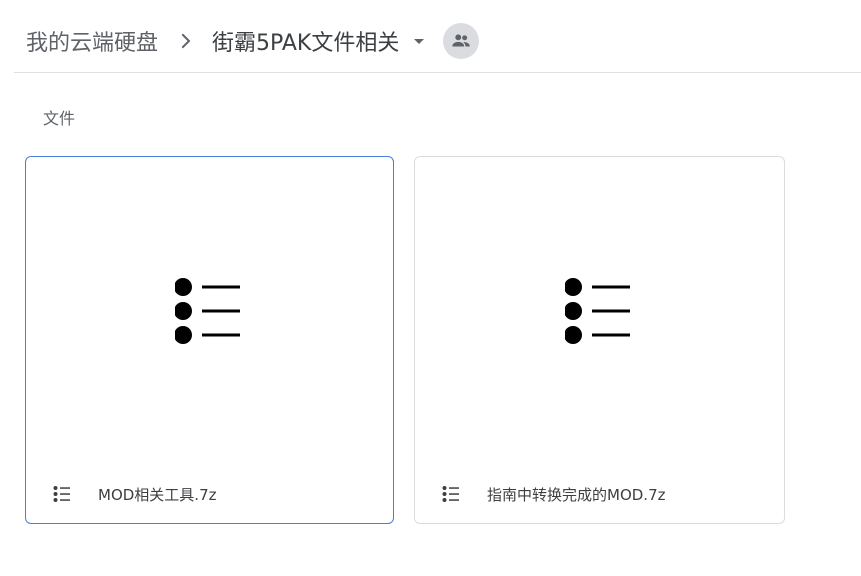 This screenshot has width=861, height=576. Describe the element at coordinates (576, 494) in the screenshot. I see `file-name: 指南中转换完成的MOD.7z` at that location.